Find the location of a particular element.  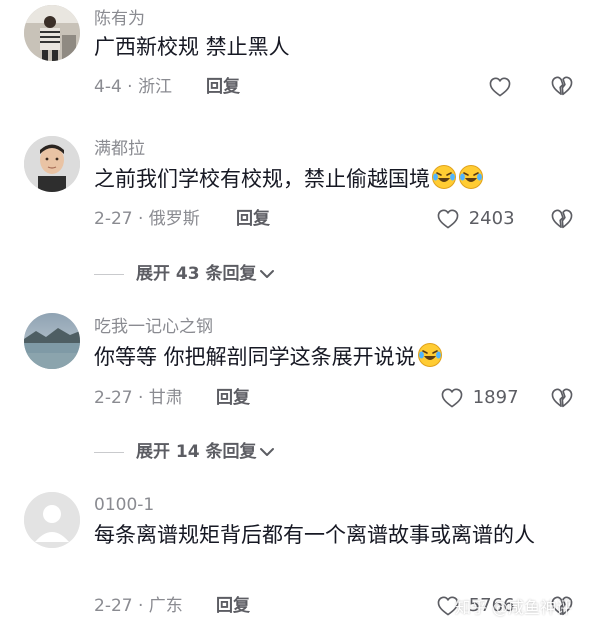

person-photo-icon is located at coordinates (52, 33).